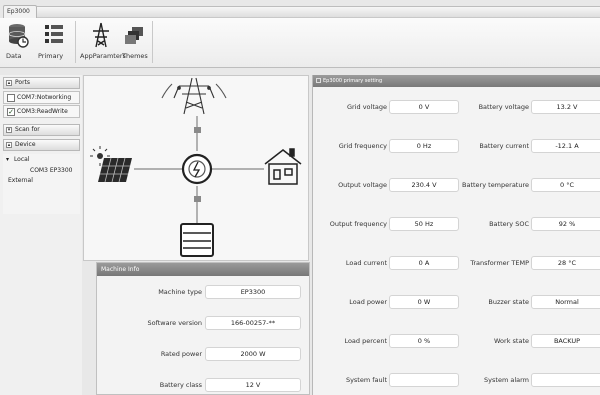 The image size is (600, 395). Describe the element at coordinates (181, 354) in the screenshot. I see `machine-info-label: Rated power` at that location.